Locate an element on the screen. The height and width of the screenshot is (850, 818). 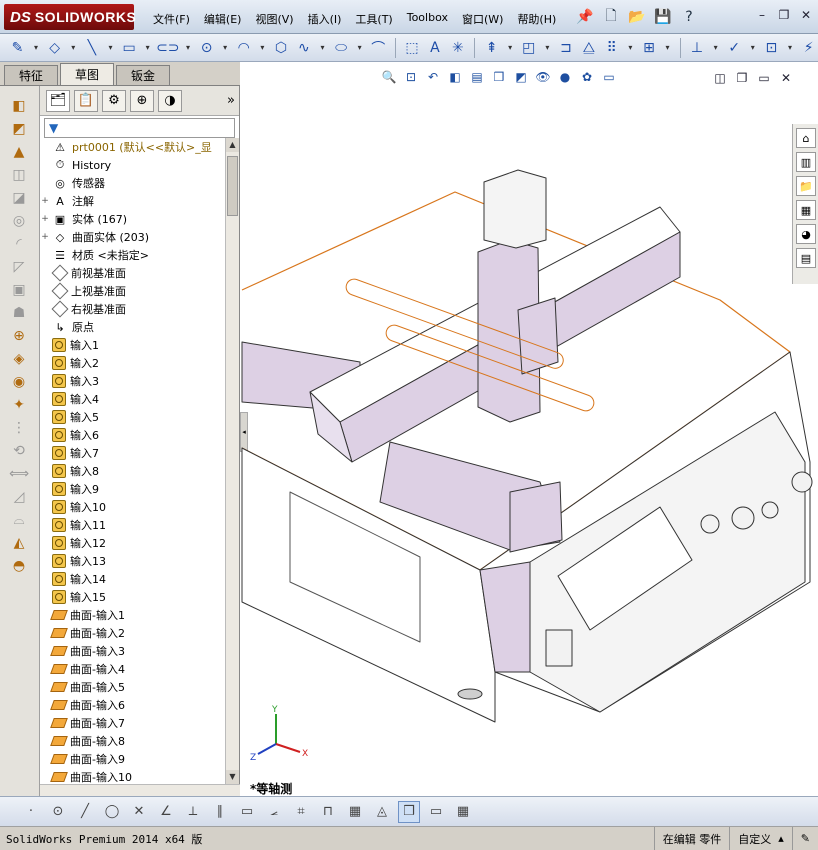
view-palette-icon: ▦ is located at coordinates (806, 210).